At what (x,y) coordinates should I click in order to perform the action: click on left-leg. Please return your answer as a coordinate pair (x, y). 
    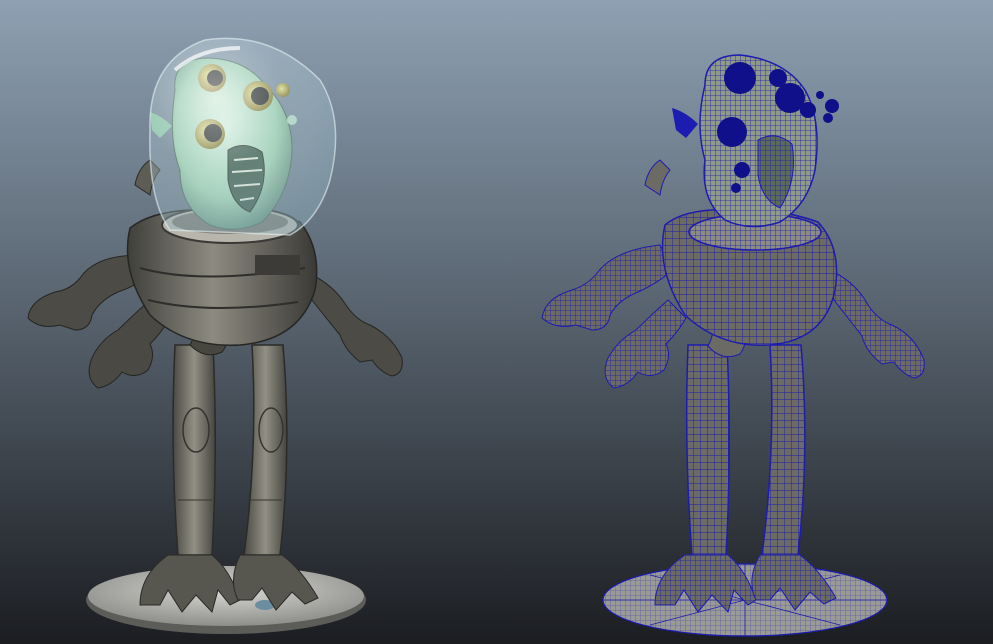
    Looking at the image, I should click on (194, 450).